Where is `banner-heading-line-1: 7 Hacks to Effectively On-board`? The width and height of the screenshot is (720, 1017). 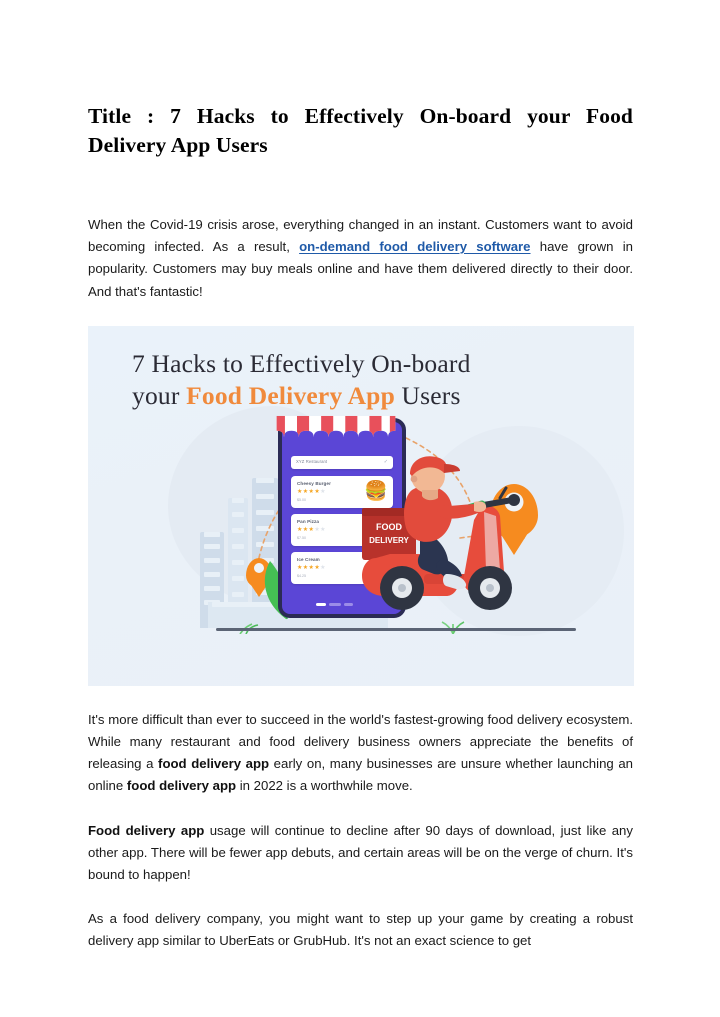 banner-heading-line-1: 7 Hacks to Effectively On-board is located at coordinates (301, 363).